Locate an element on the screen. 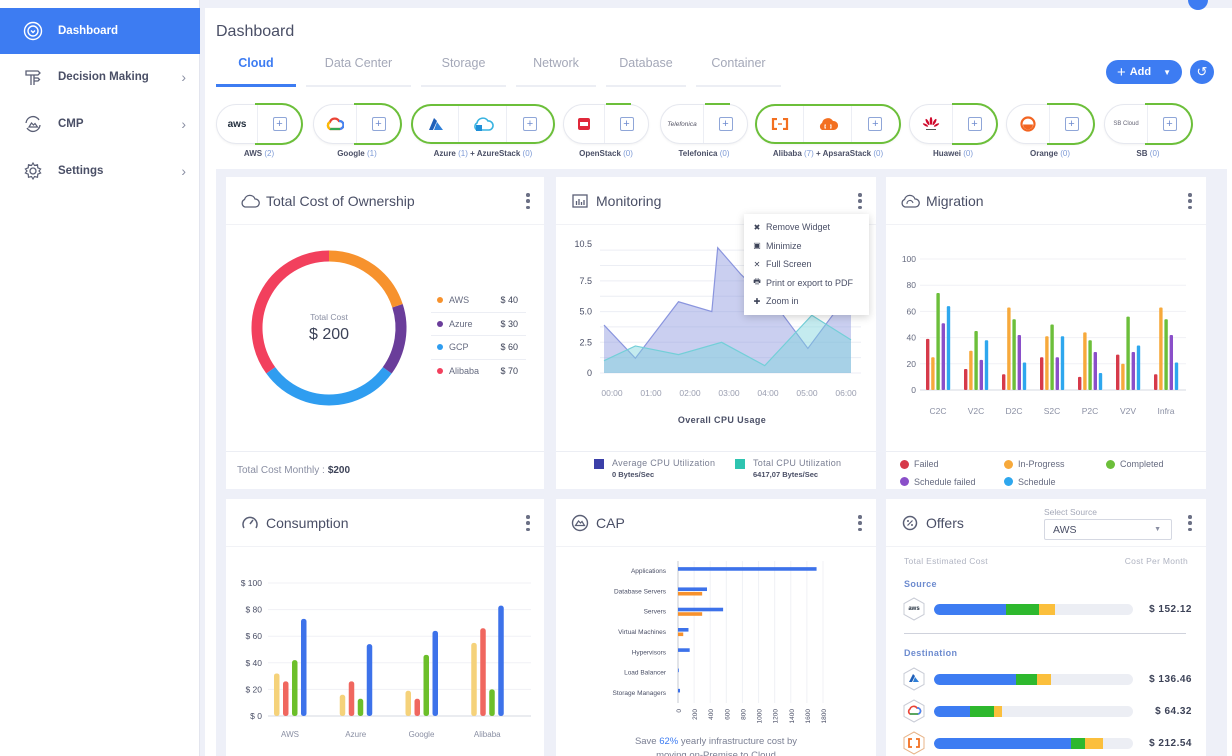 This screenshot has height=756, width=1232. legend-item: Schedule is located at coordinates (1055, 482).